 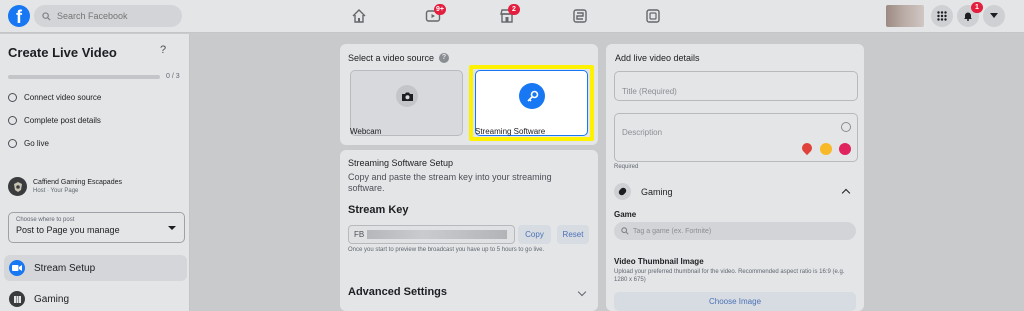 I want to click on live-details-title: Add live video details, so click(x=657, y=58).